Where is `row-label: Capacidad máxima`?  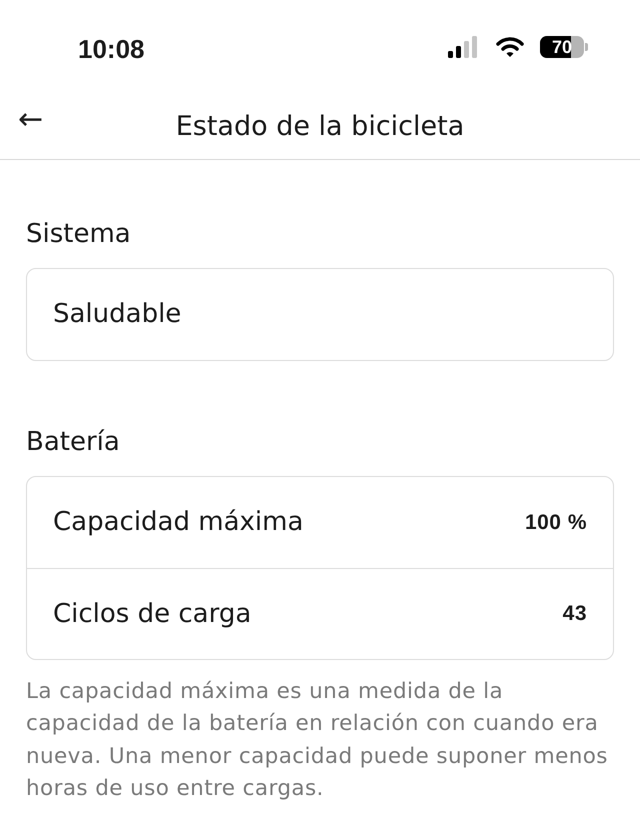
row-label: Capacidad máxima is located at coordinates (178, 522).